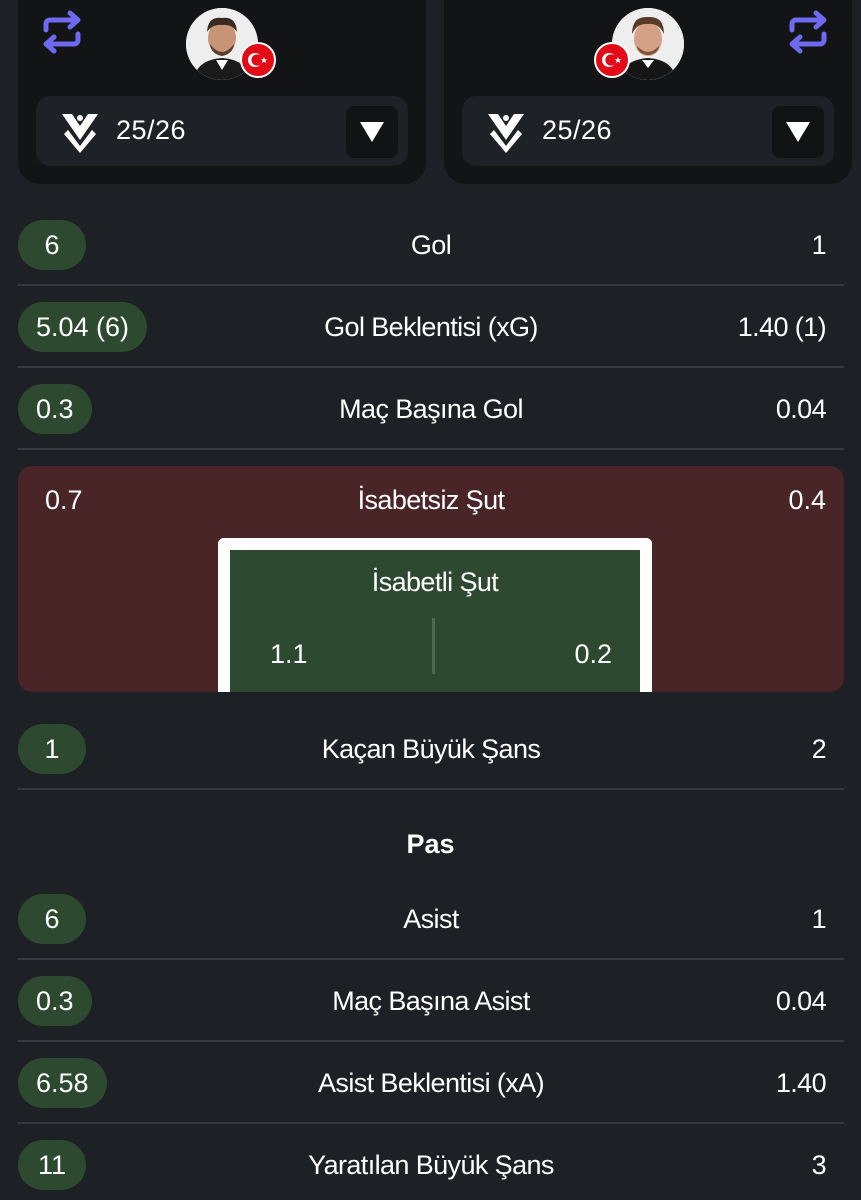 The width and height of the screenshot is (861, 1200). I want to click on stat-right-value: 2, so click(819, 749).